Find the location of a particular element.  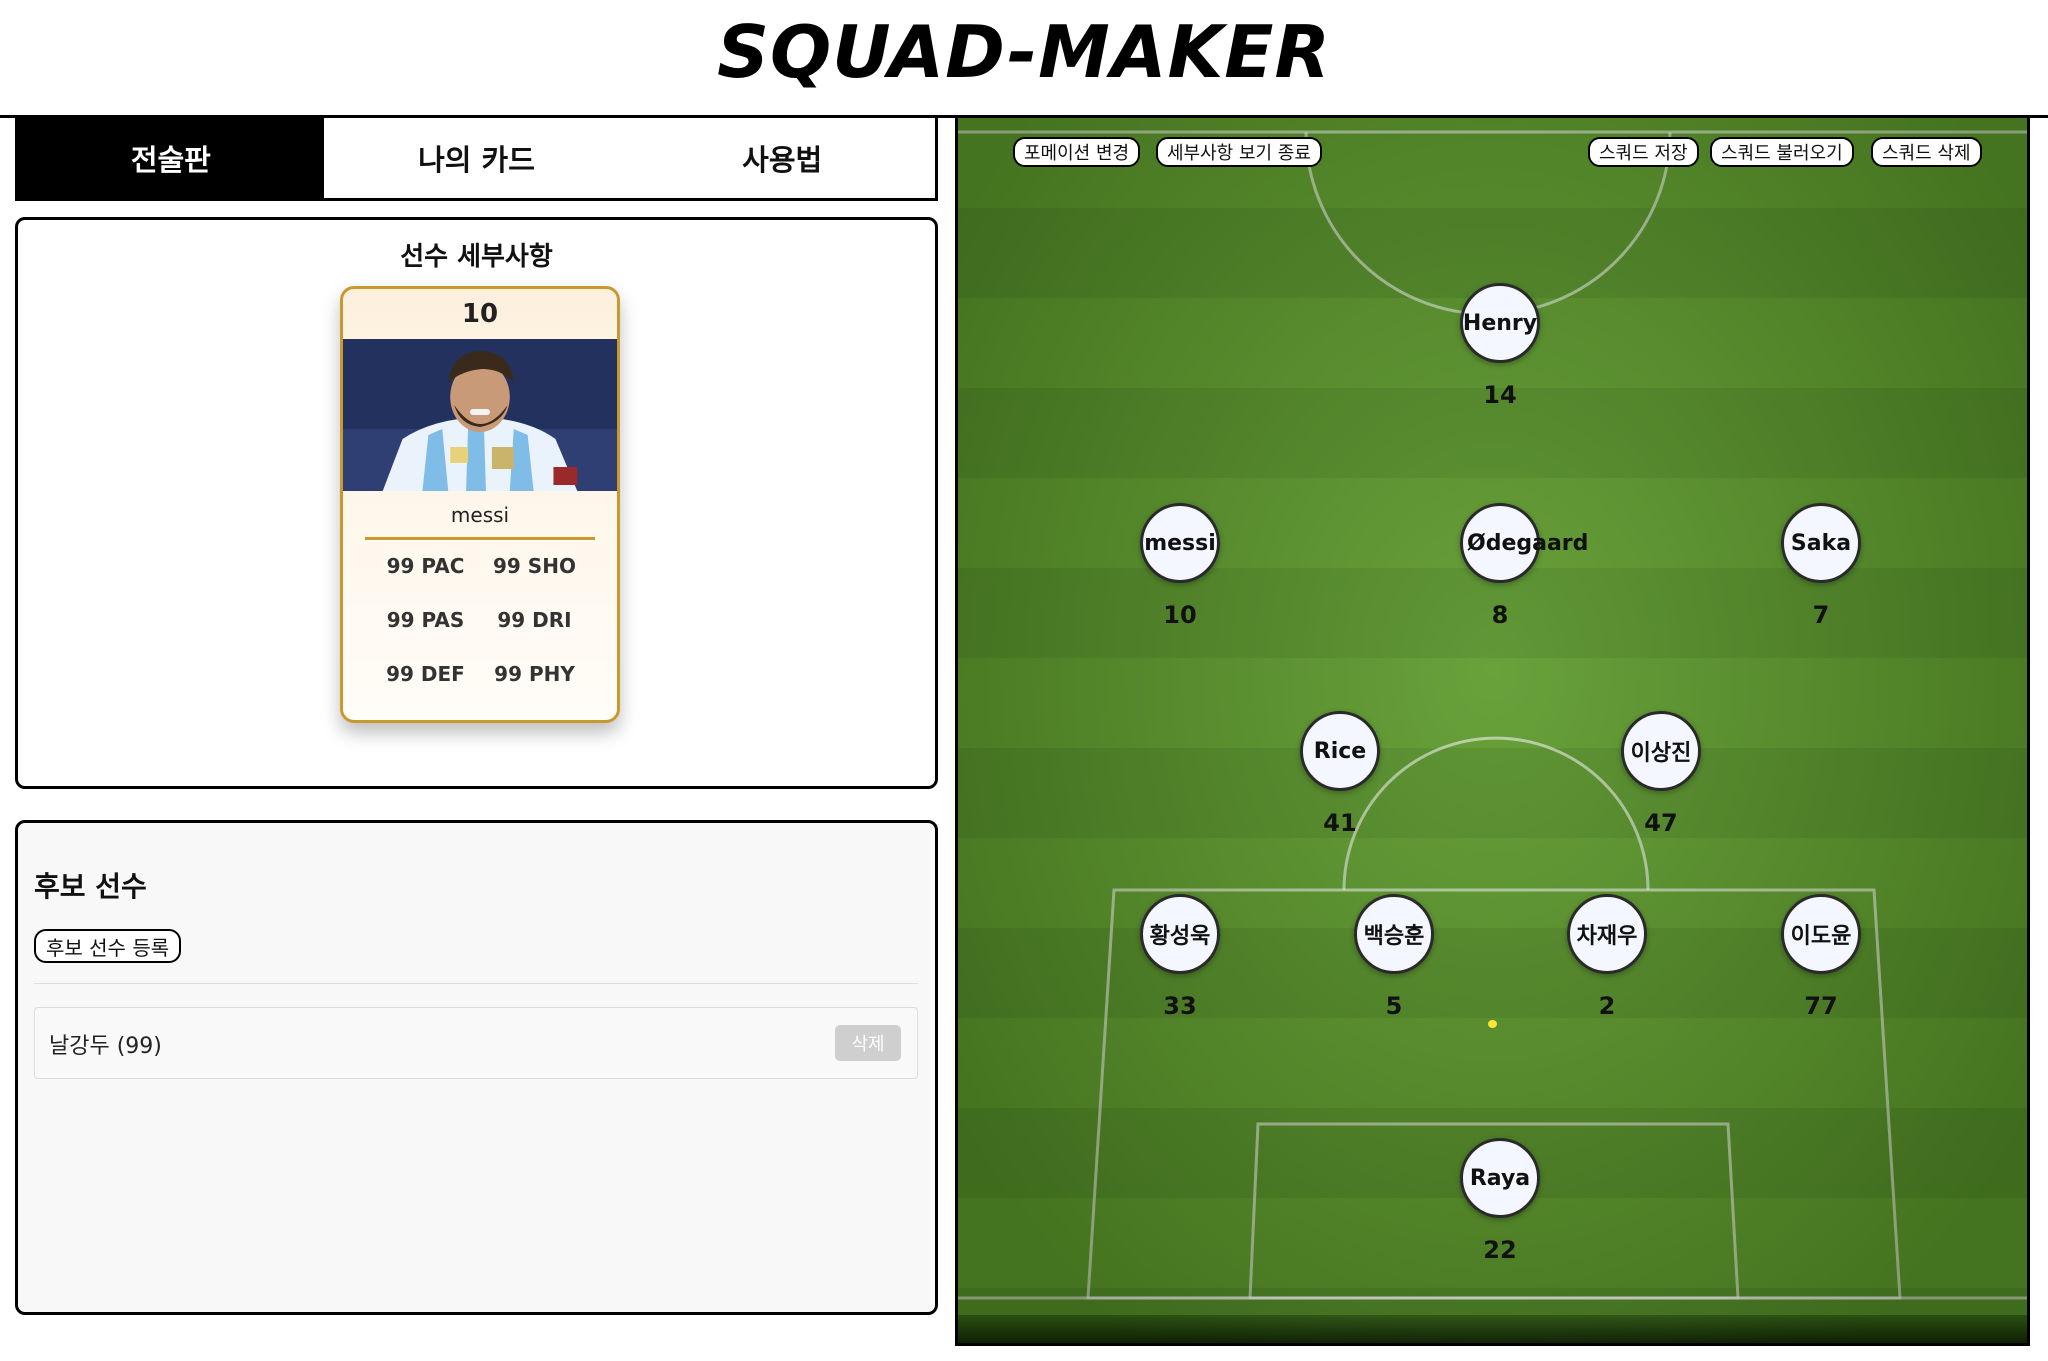

card-player-name: messi is located at coordinates (480, 515).